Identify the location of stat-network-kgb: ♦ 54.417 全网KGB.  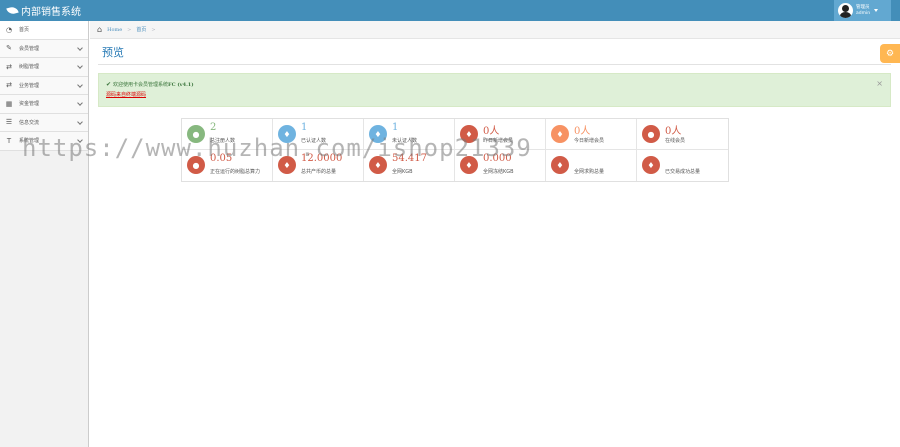
(409, 165).